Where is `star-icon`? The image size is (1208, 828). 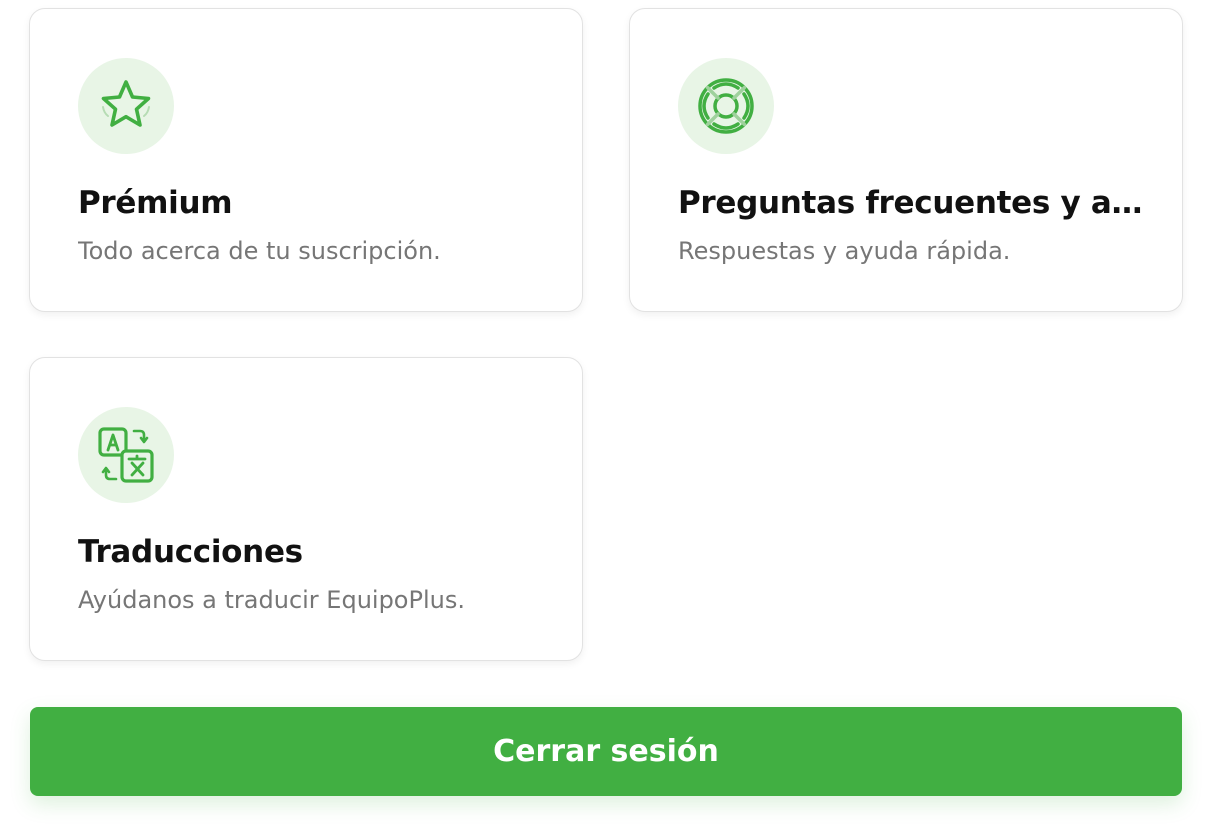
star-icon is located at coordinates (126, 103).